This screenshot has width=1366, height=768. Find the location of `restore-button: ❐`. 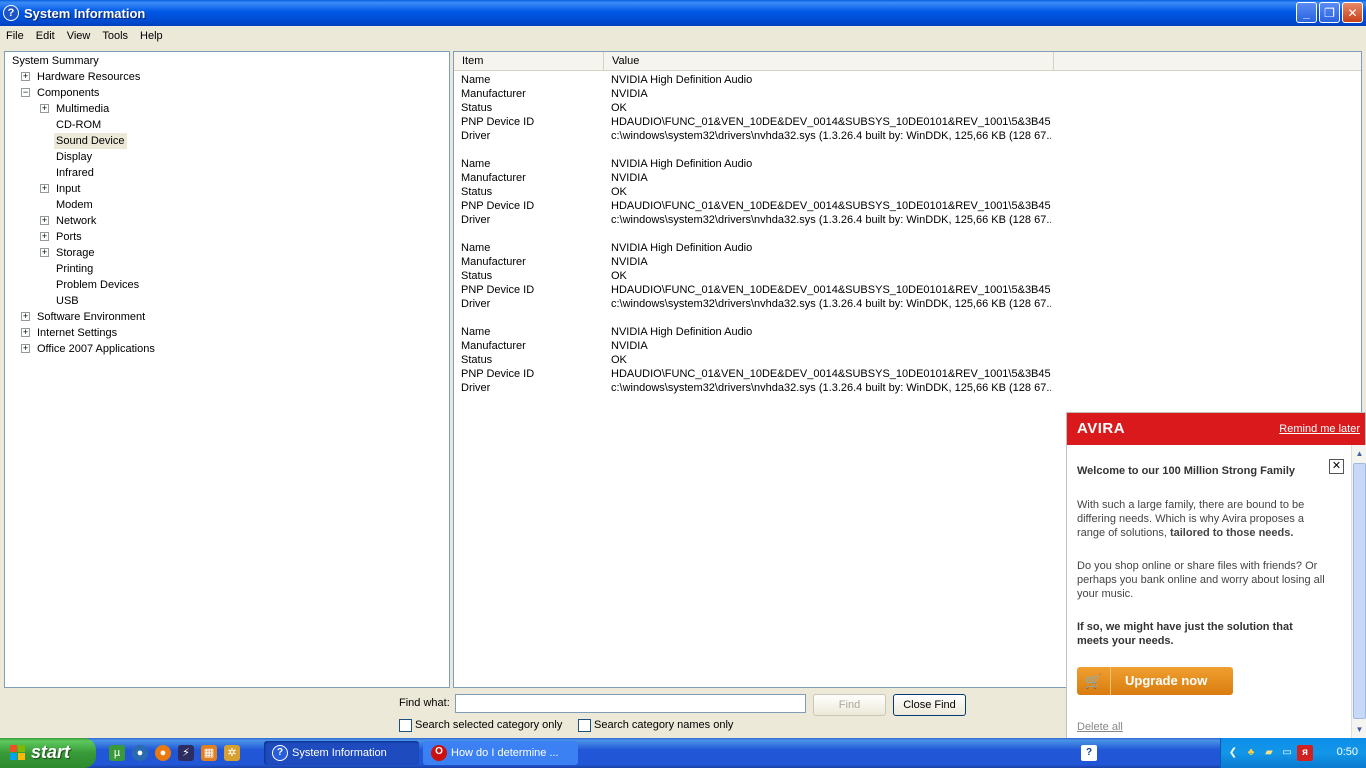

restore-button: ❐ is located at coordinates (1329, 12).